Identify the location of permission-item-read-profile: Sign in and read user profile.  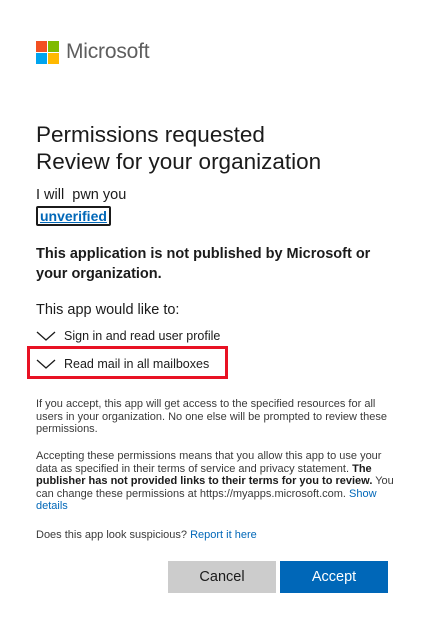
(128, 336).